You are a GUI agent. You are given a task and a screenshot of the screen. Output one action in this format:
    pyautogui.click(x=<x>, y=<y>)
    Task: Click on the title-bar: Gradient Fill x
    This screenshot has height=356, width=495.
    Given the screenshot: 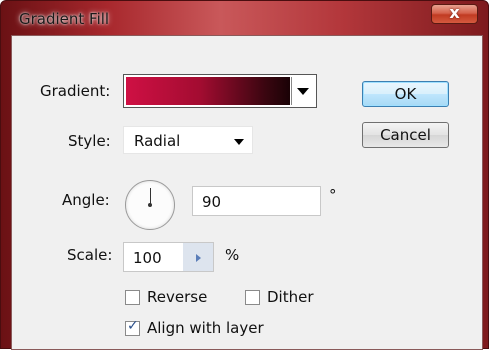 What is the action you would take?
    pyautogui.click(x=244, y=17)
    